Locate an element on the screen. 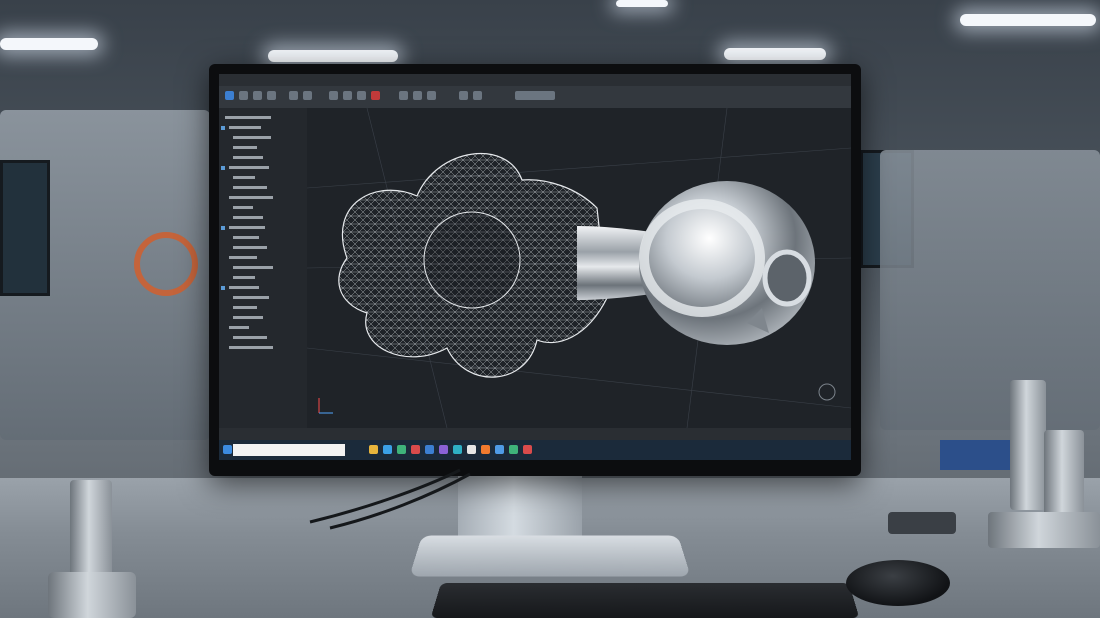 This screenshot has width=1100, height=618. taskbar-search-input is located at coordinates (289, 450).